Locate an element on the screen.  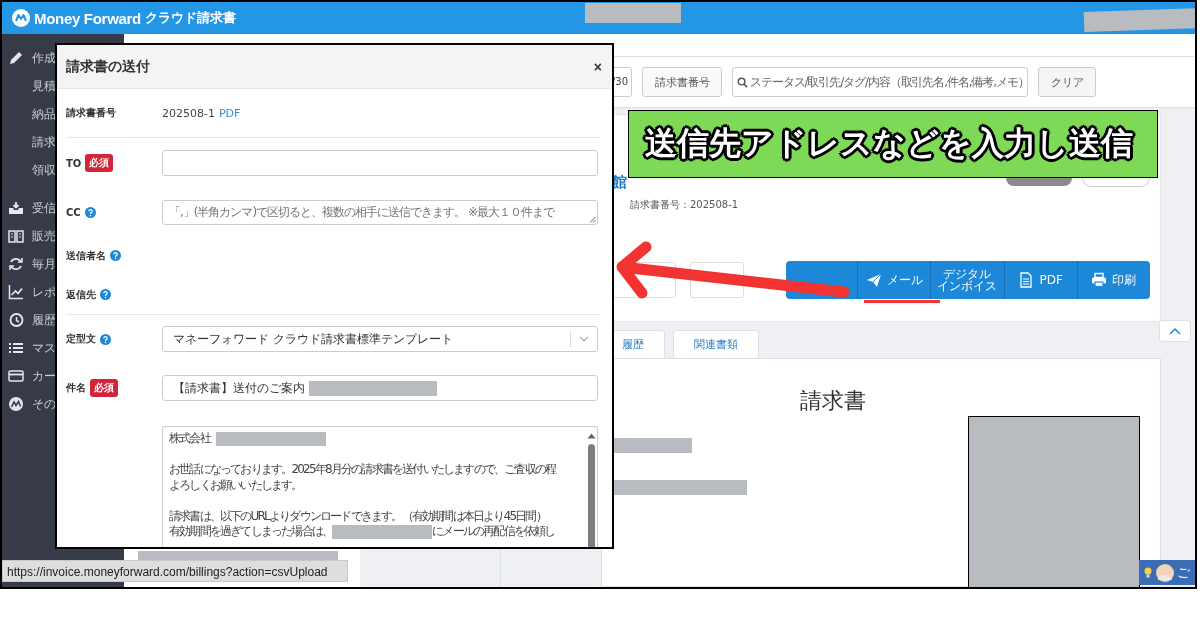
message-text: 株式会社 is located at coordinates (189, 439).